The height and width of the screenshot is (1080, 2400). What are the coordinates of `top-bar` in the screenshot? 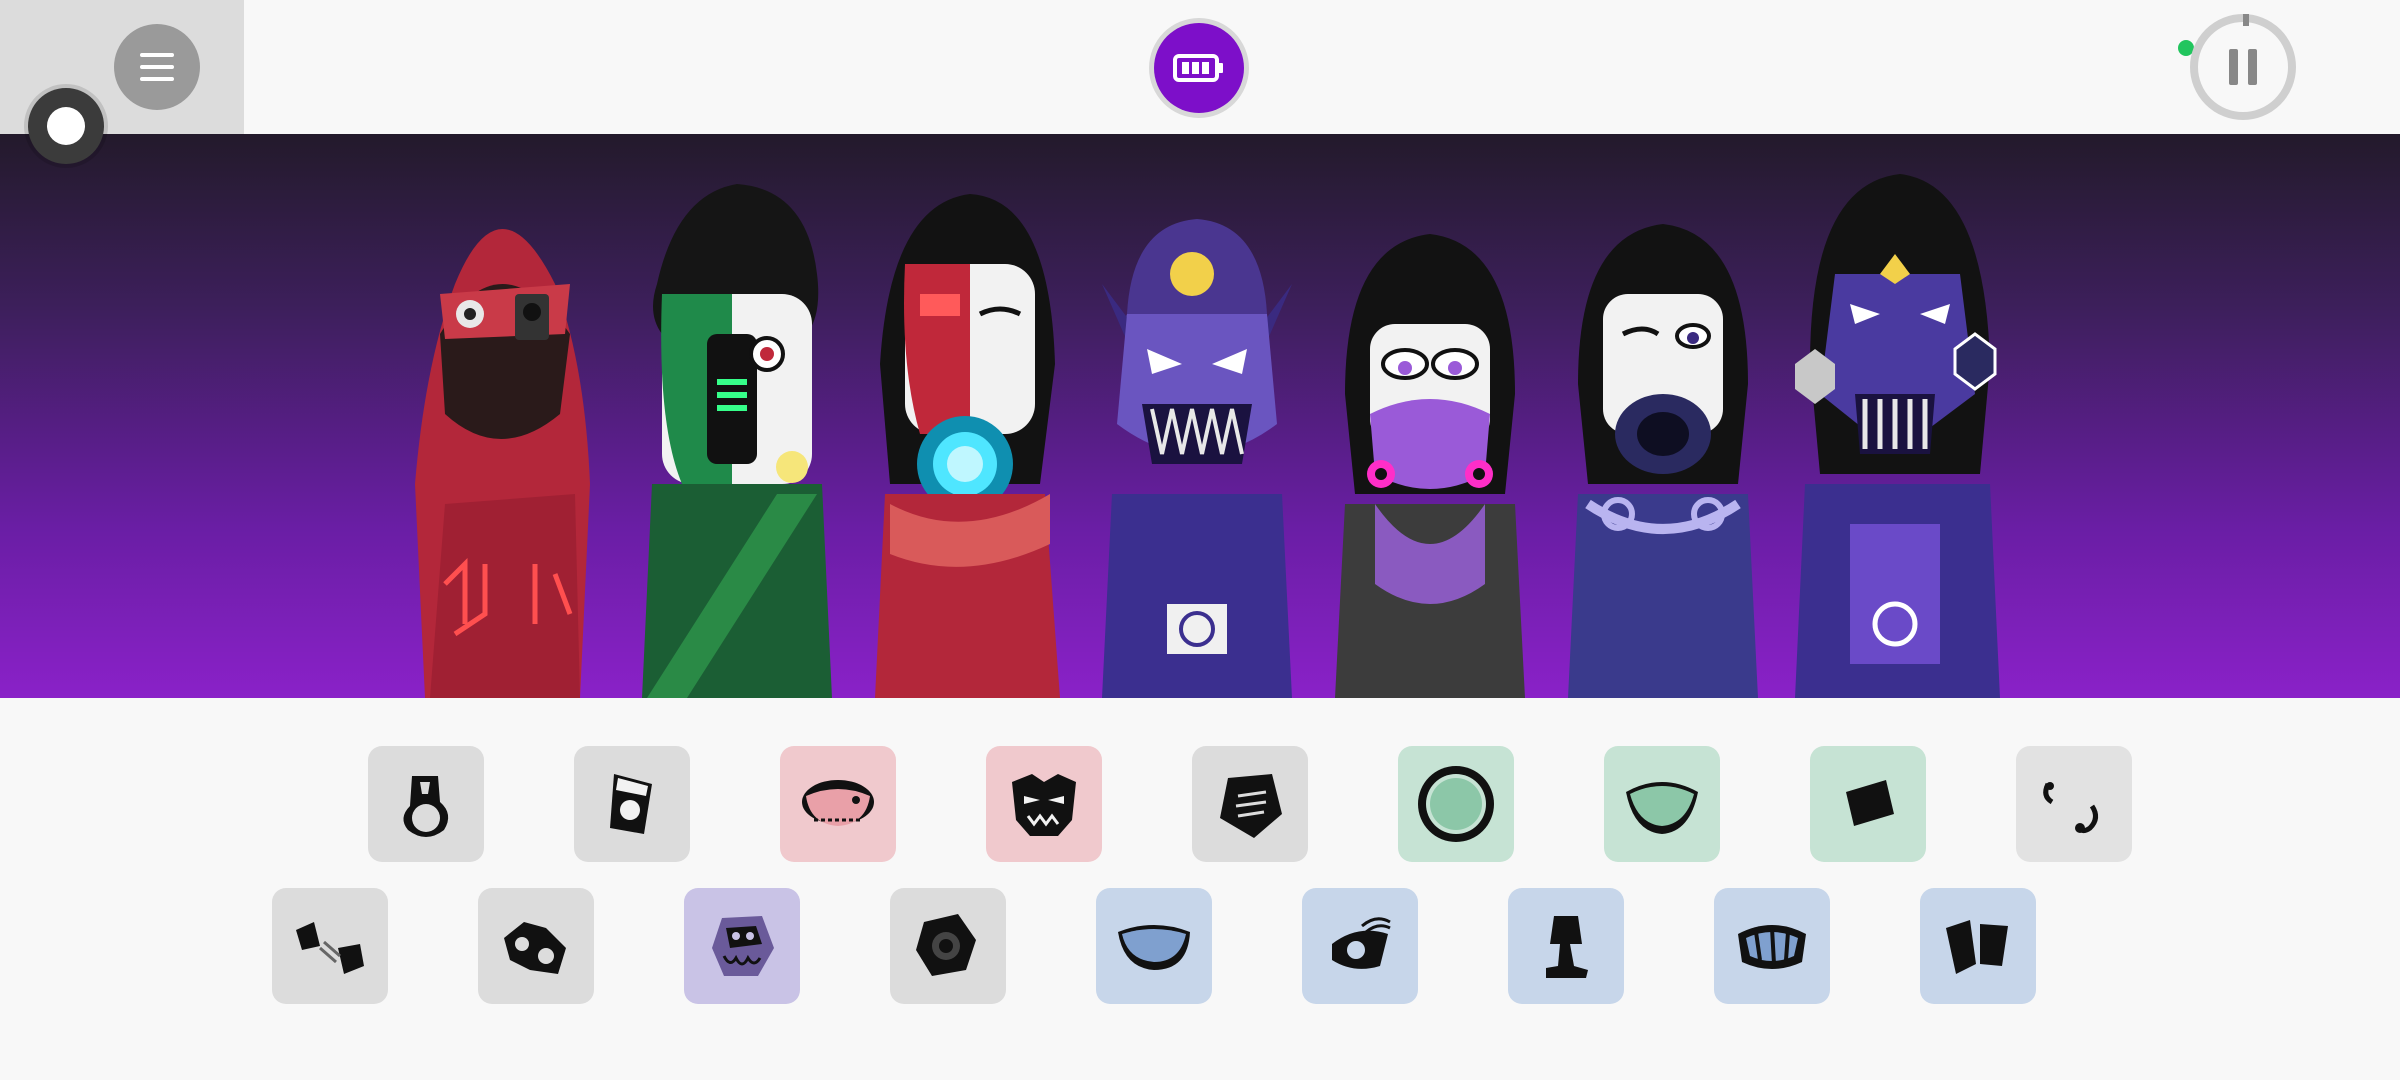 It's located at (1200, 67).